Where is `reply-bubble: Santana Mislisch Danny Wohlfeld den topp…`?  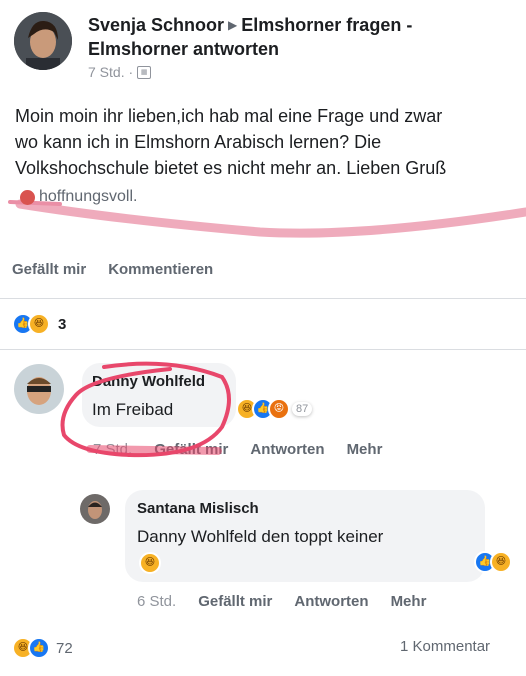 reply-bubble: Santana Mislisch Danny Wohlfeld den topp… is located at coordinates (305, 536).